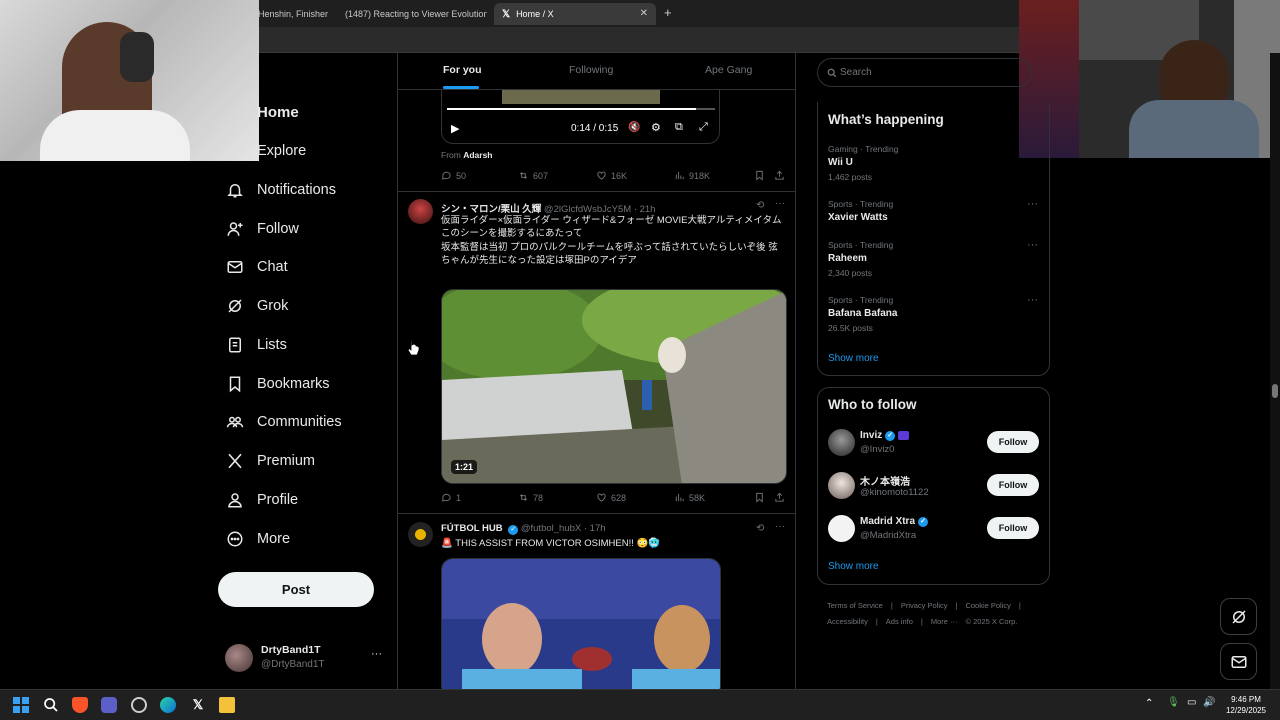  Describe the element at coordinates (591, 70) in the screenshot. I see `tab-following: Following` at that location.